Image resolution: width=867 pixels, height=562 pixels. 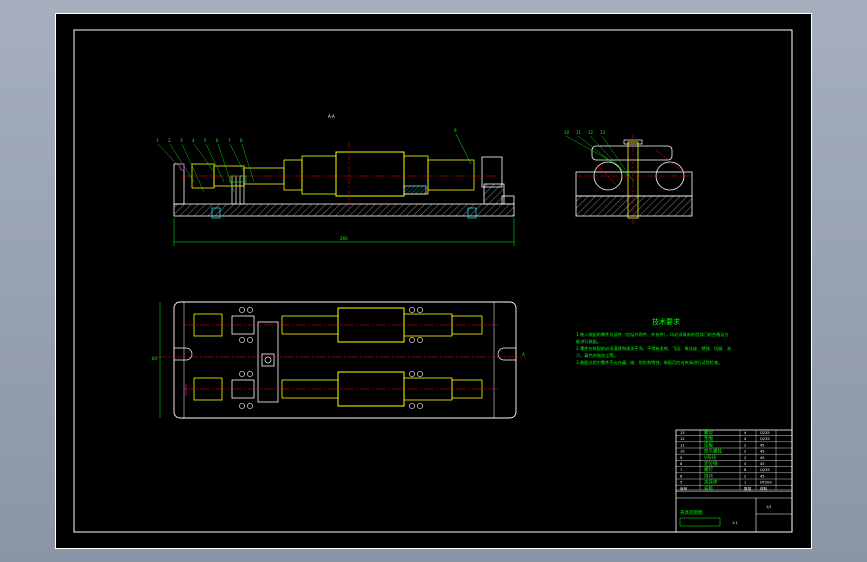 What do you see at coordinates (653, 348) in the screenshot?
I see `tech-req-line: 2.零件在装配前必须清理和清洗干净，不得有毛刺、飞边、氧化皮、锈蚀、切屑、油` at bounding box center [653, 348].